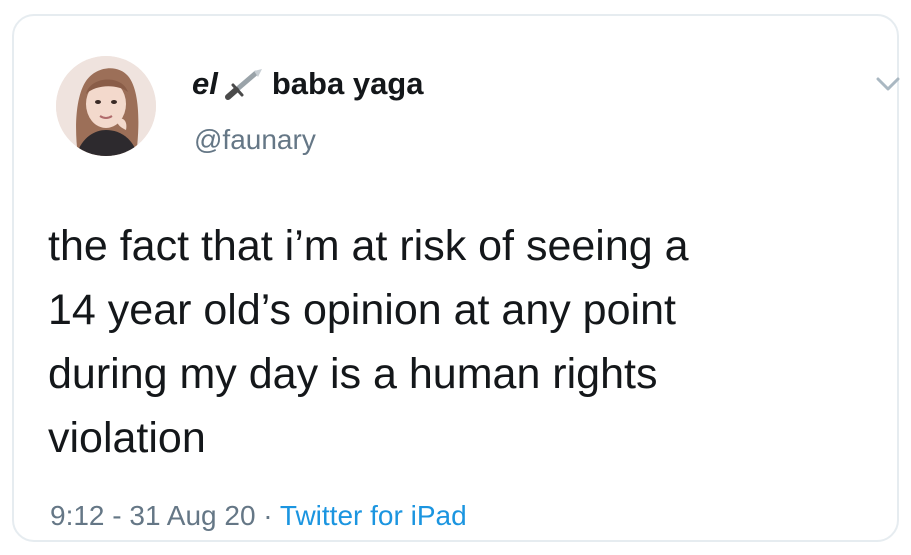 This screenshot has width=911, height=555. Describe the element at coordinates (353, 374) in the screenshot. I see `tweet-text-line: during my day is a human rights` at that location.